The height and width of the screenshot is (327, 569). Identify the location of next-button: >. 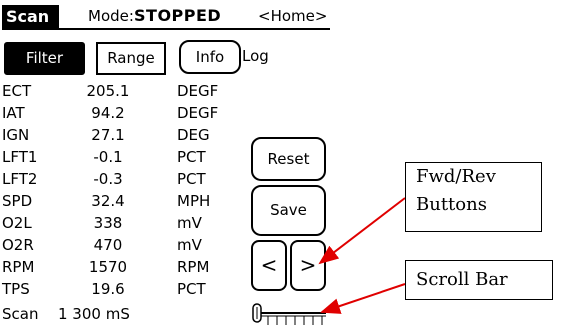
(308, 265).